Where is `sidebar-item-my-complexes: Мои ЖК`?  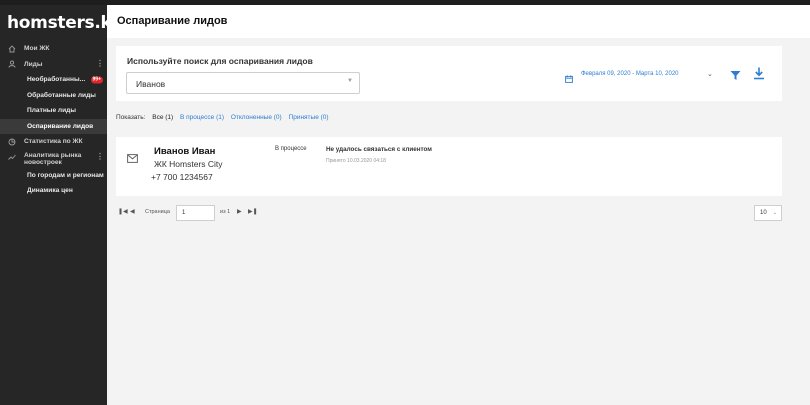 sidebar-item-my-complexes: Мои ЖК is located at coordinates (53, 49).